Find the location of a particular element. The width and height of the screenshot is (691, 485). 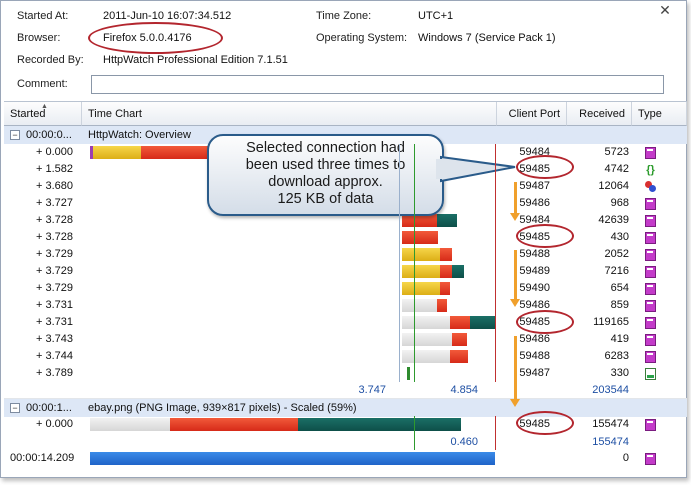

request-row: + 3.743 59486 419 is located at coordinates (345, 339).